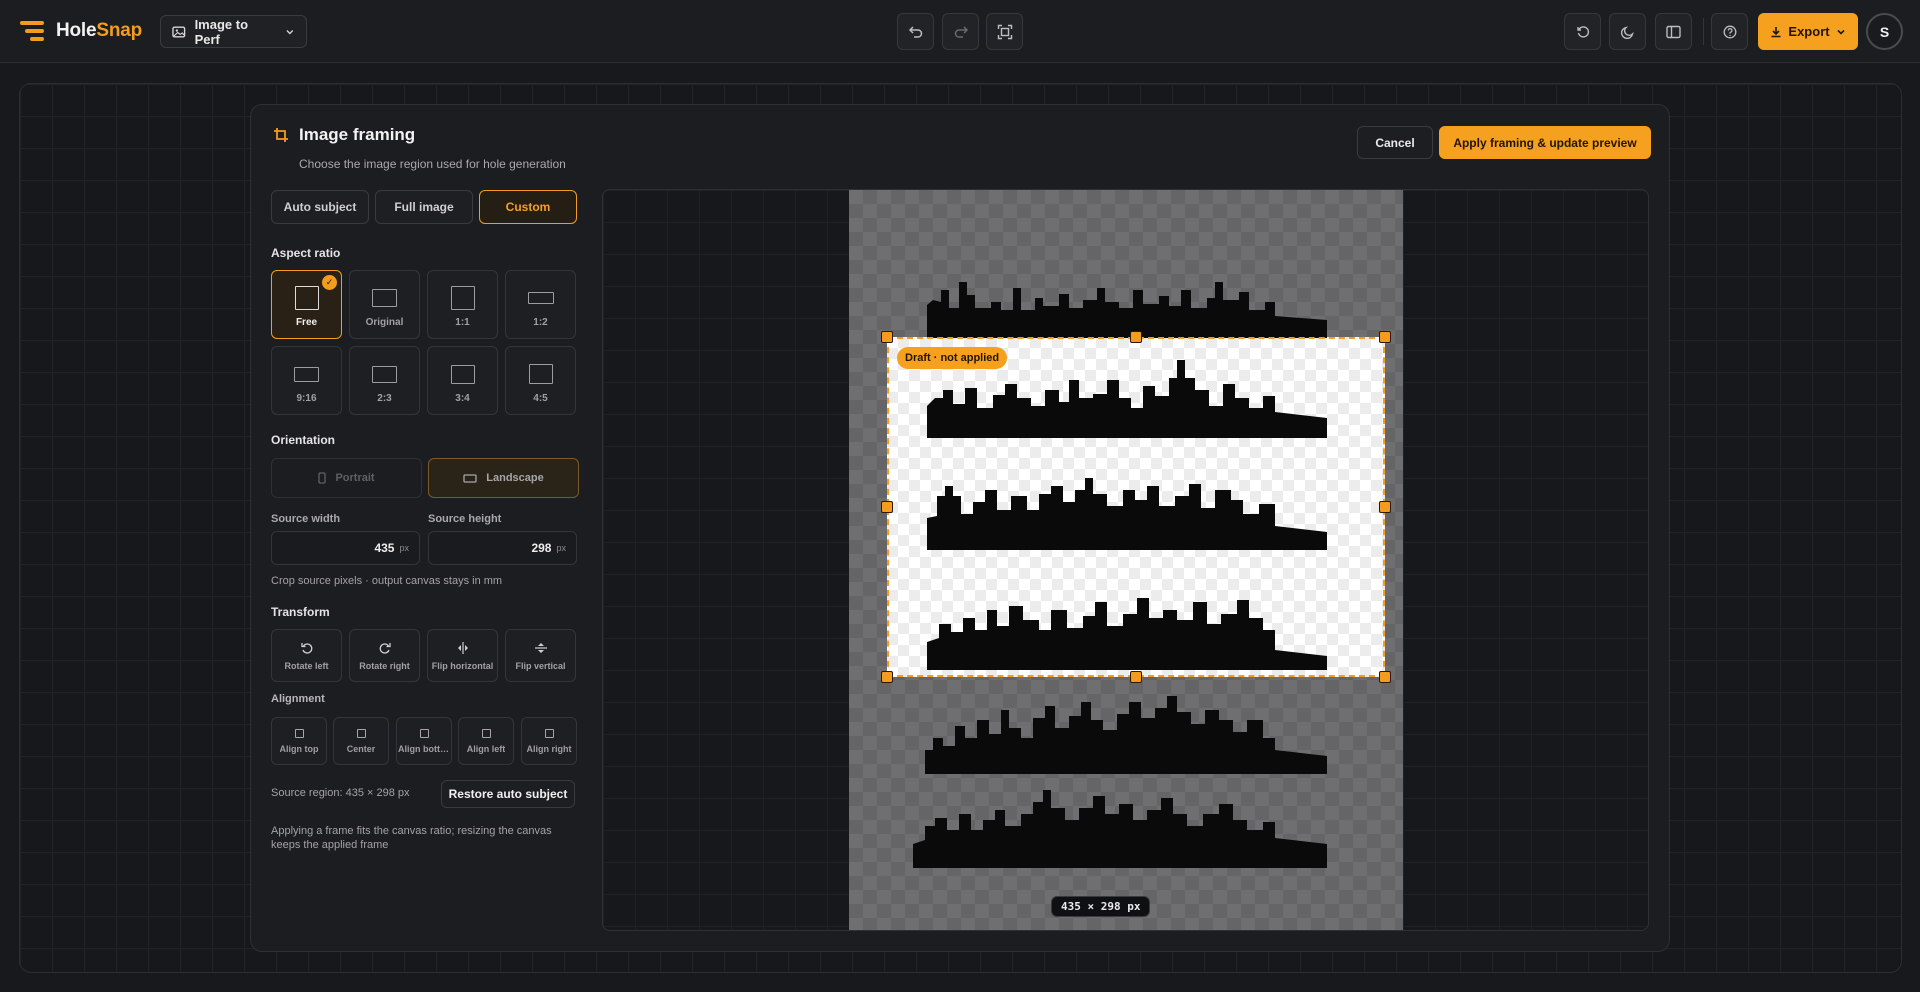 Image resolution: width=1920 pixels, height=992 pixels. Describe the element at coordinates (306, 398) in the screenshot. I see `ratio-label: 9:16` at that location.